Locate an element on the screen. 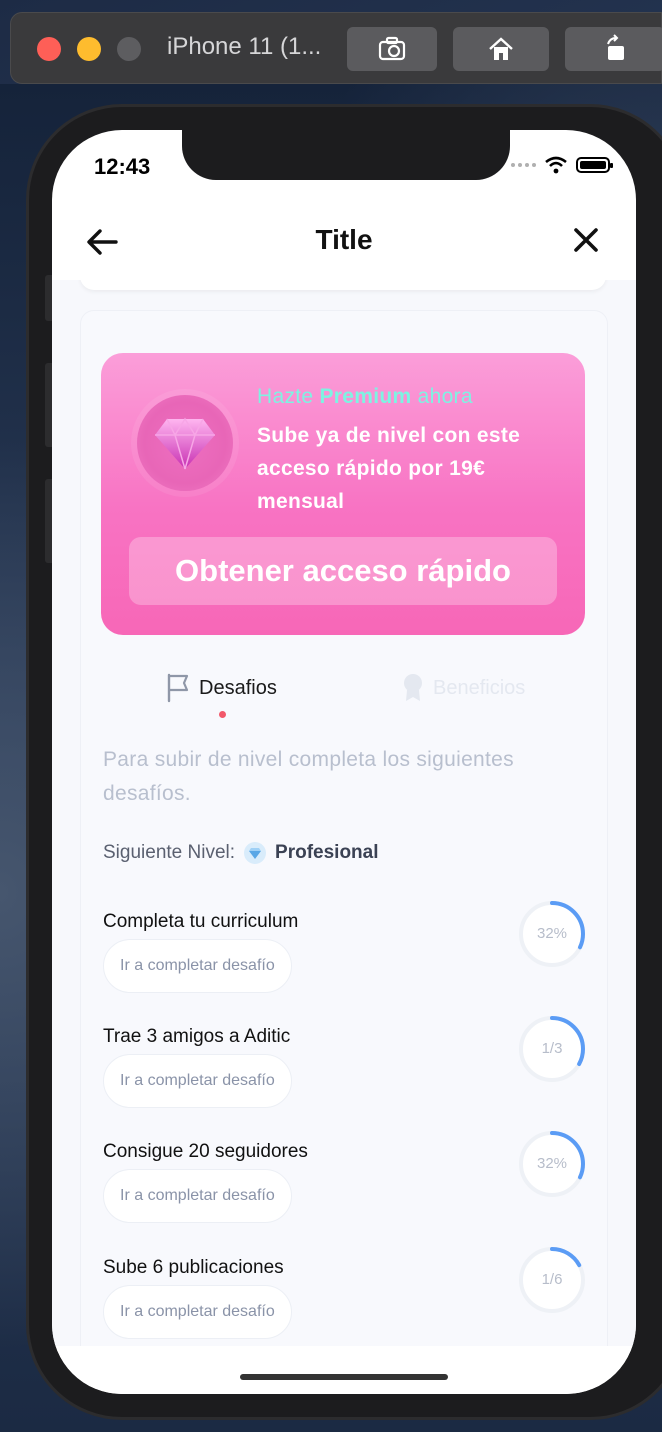 This screenshot has width=662, height=1432. tab-desafios: Desafios is located at coordinates (221, 688).